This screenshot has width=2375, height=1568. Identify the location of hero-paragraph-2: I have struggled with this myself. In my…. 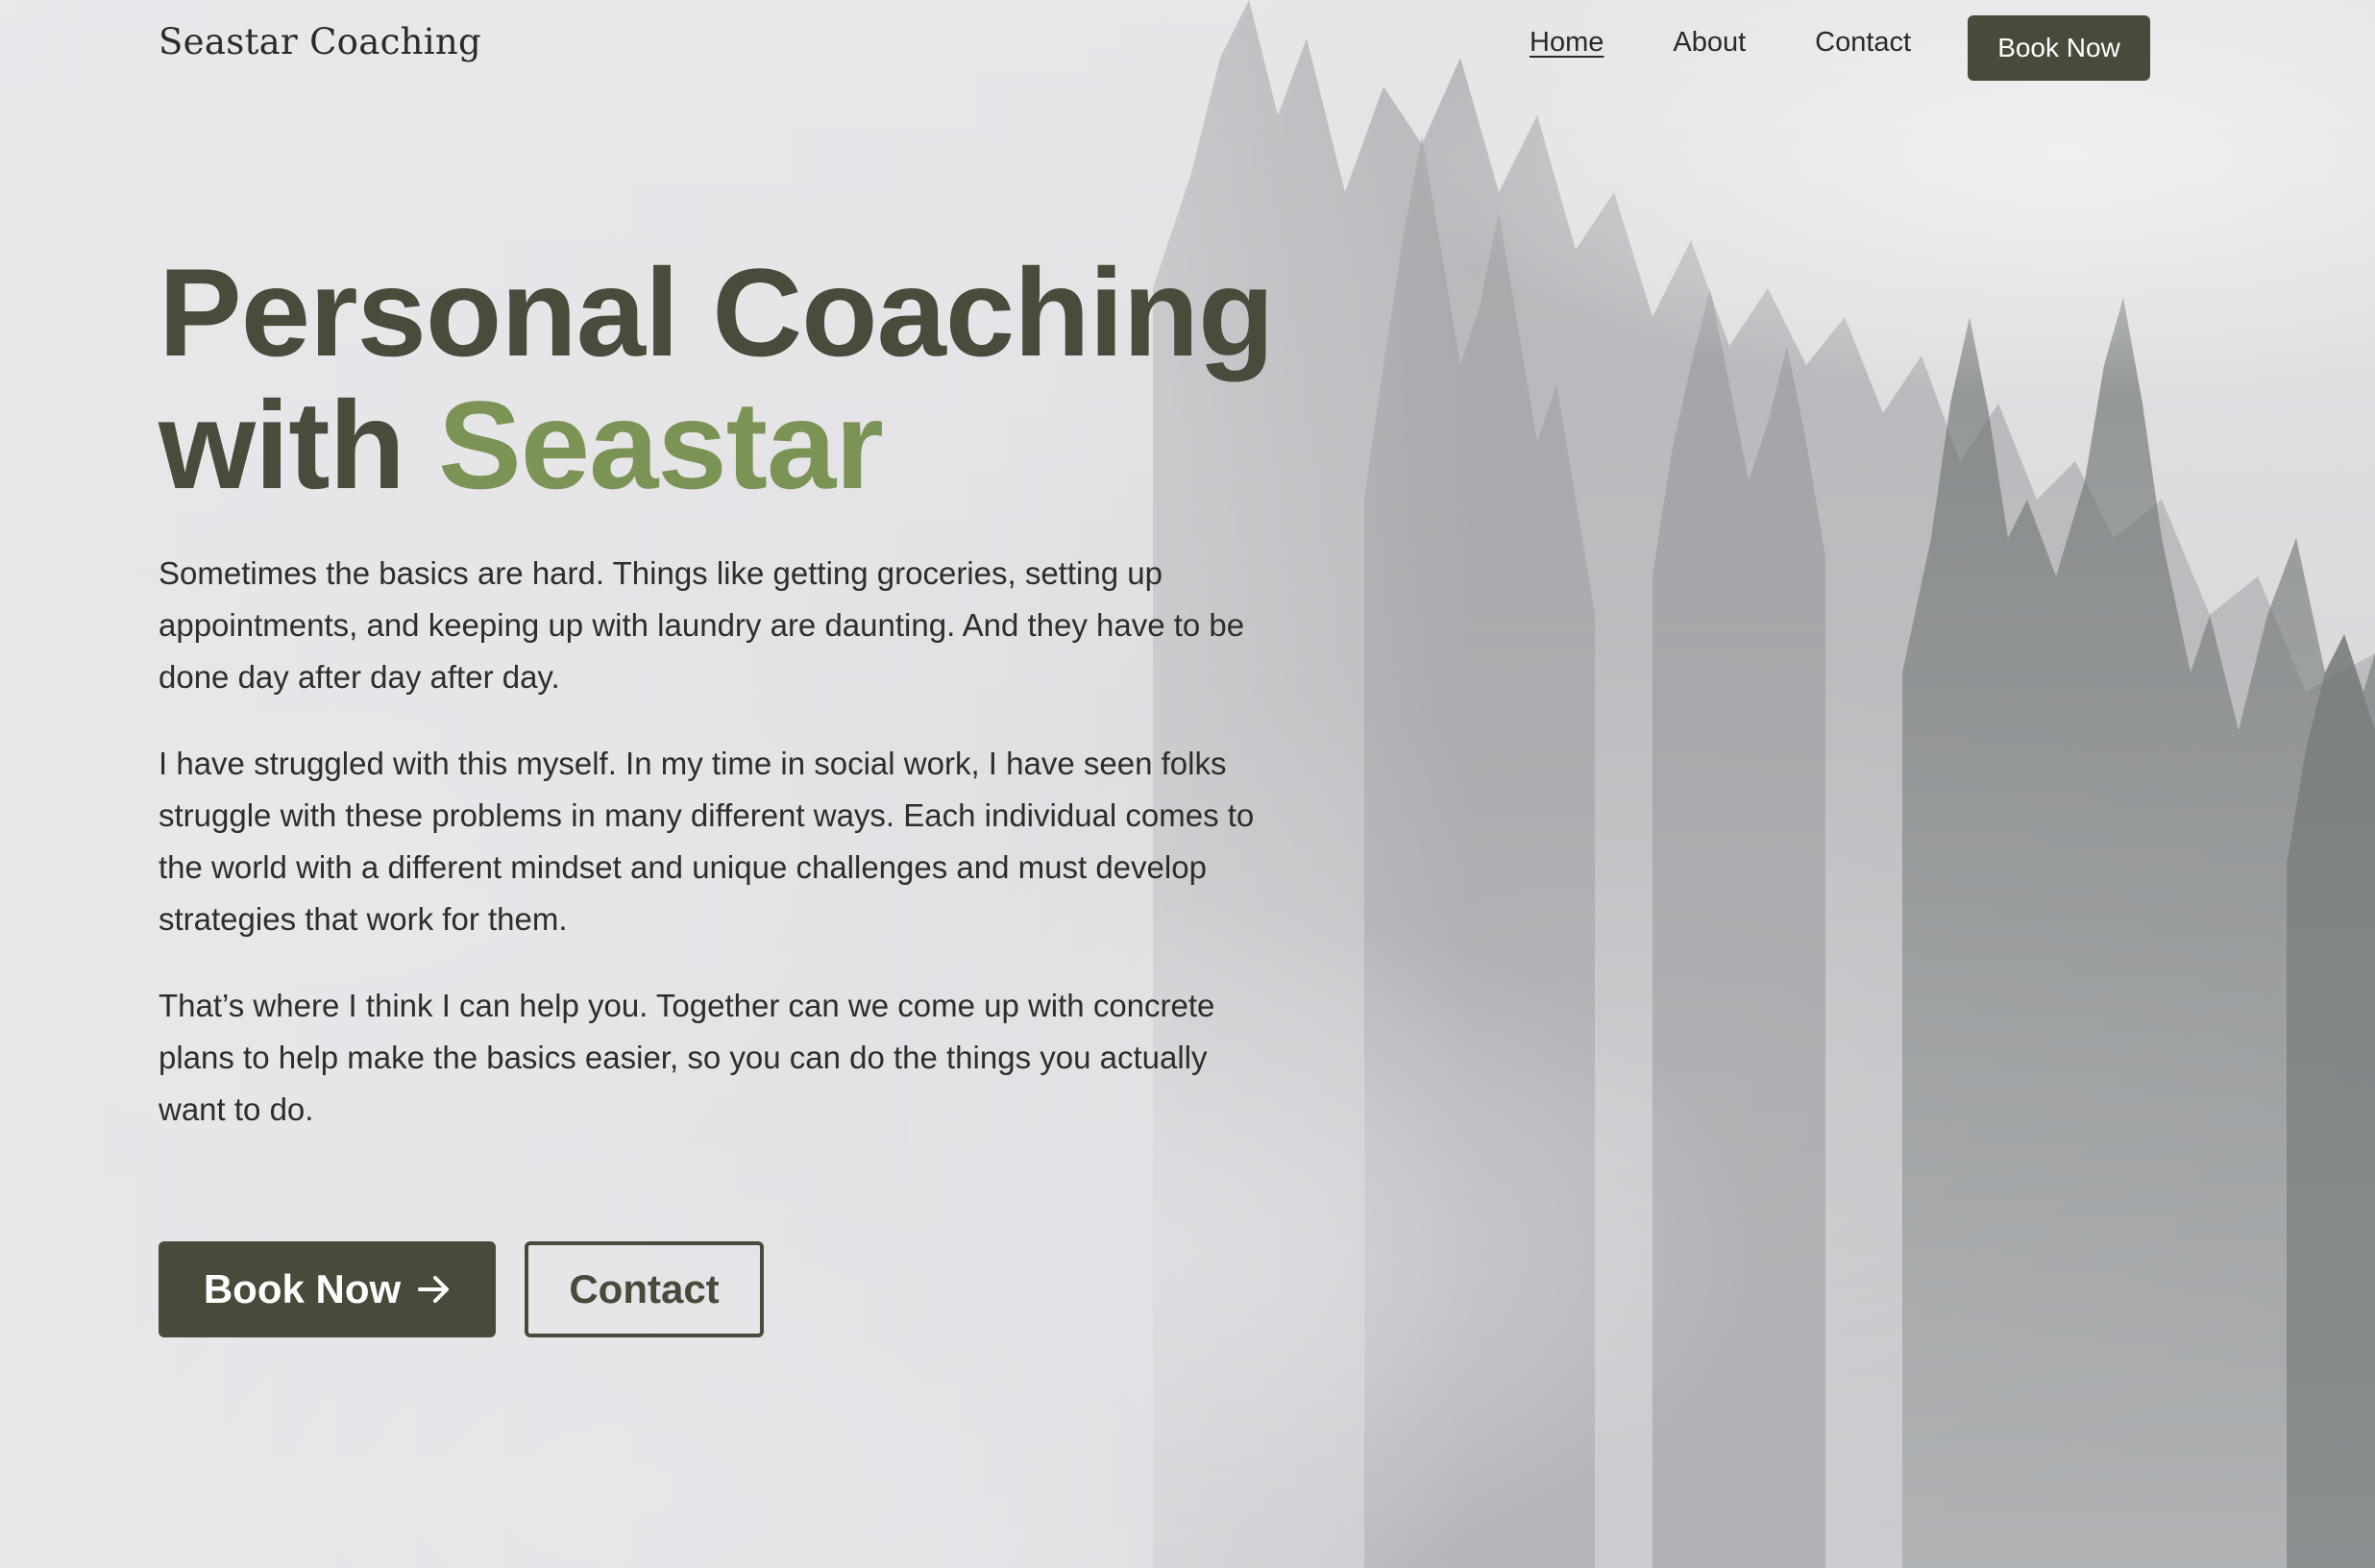
(707, 842).